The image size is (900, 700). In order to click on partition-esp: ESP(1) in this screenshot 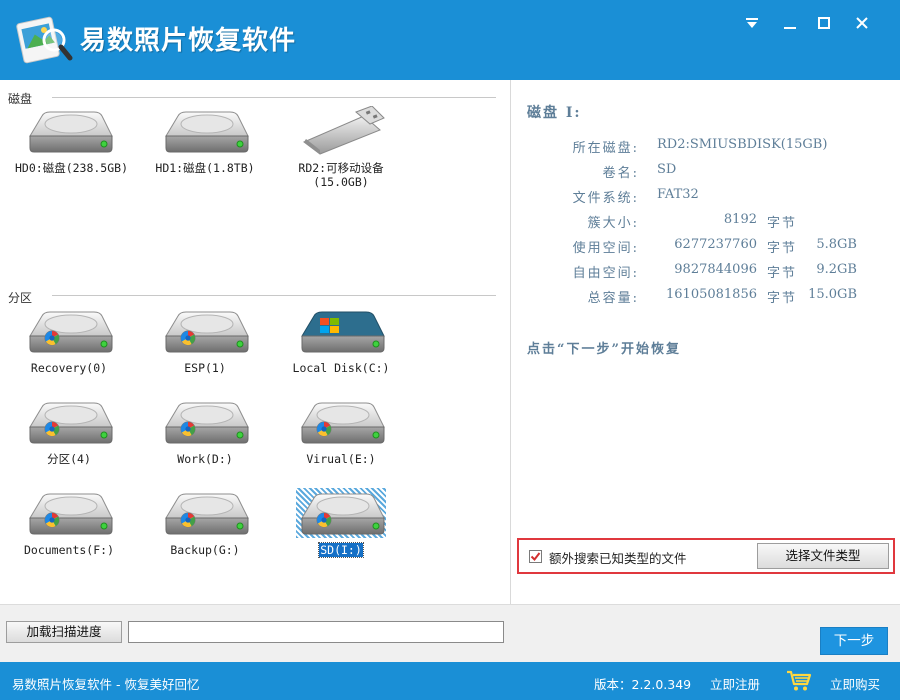, I will do `click(205, 346)`.